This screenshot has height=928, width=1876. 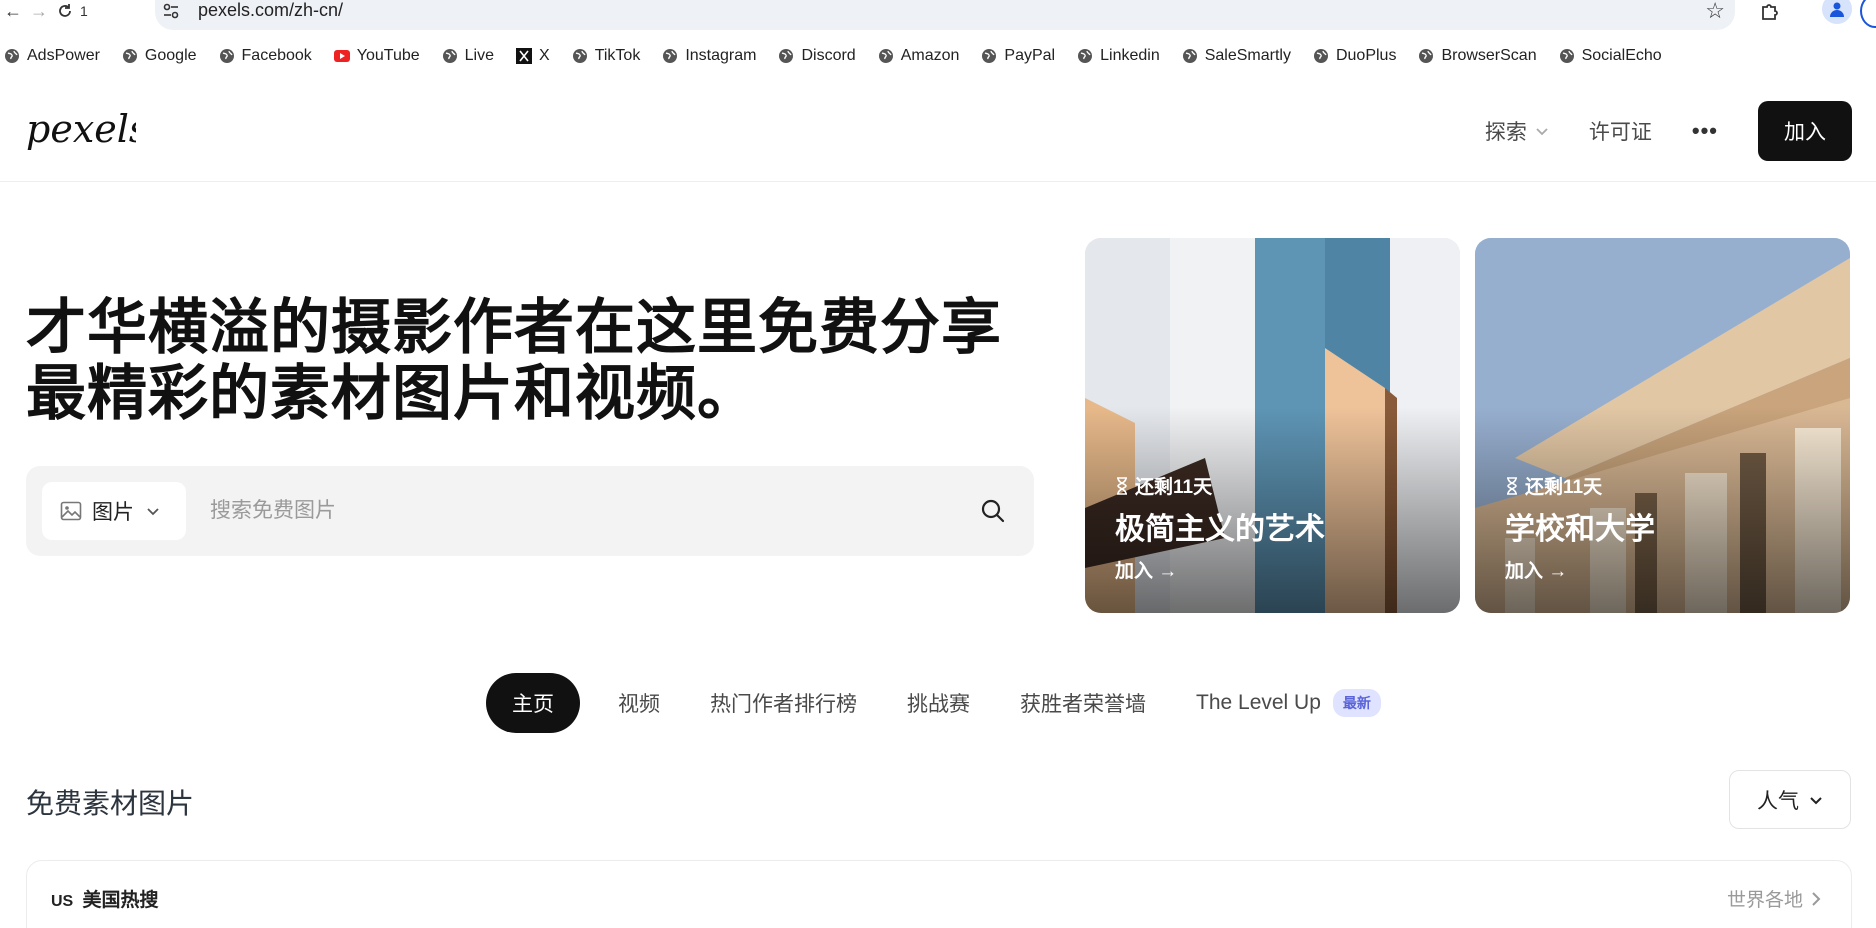 What do you see at coordinates (1705, 131) in the screenshot?
I see `more-menu-icon: •••` at bounding box center [1705, 131].